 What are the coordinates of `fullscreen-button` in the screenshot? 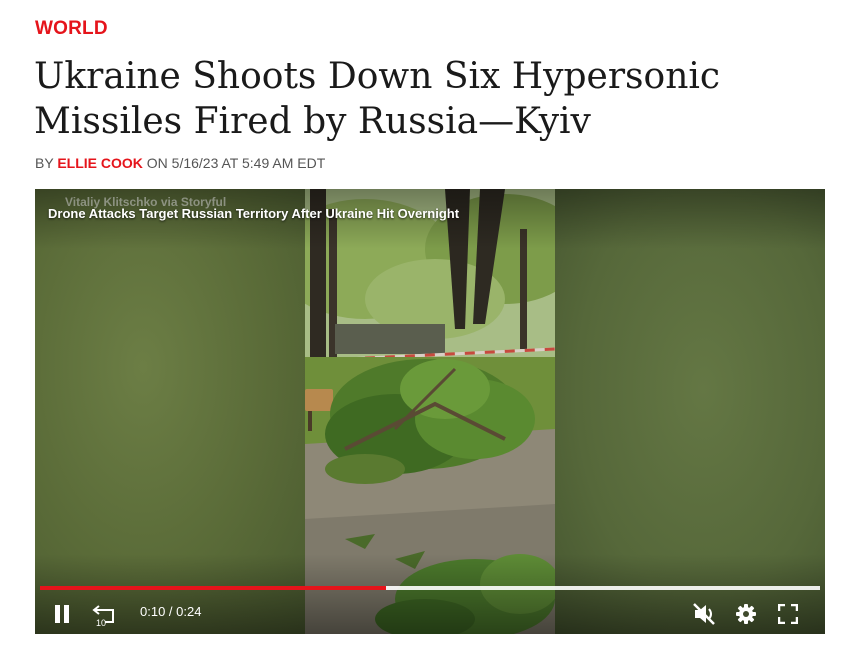 It's located at (788, 614).